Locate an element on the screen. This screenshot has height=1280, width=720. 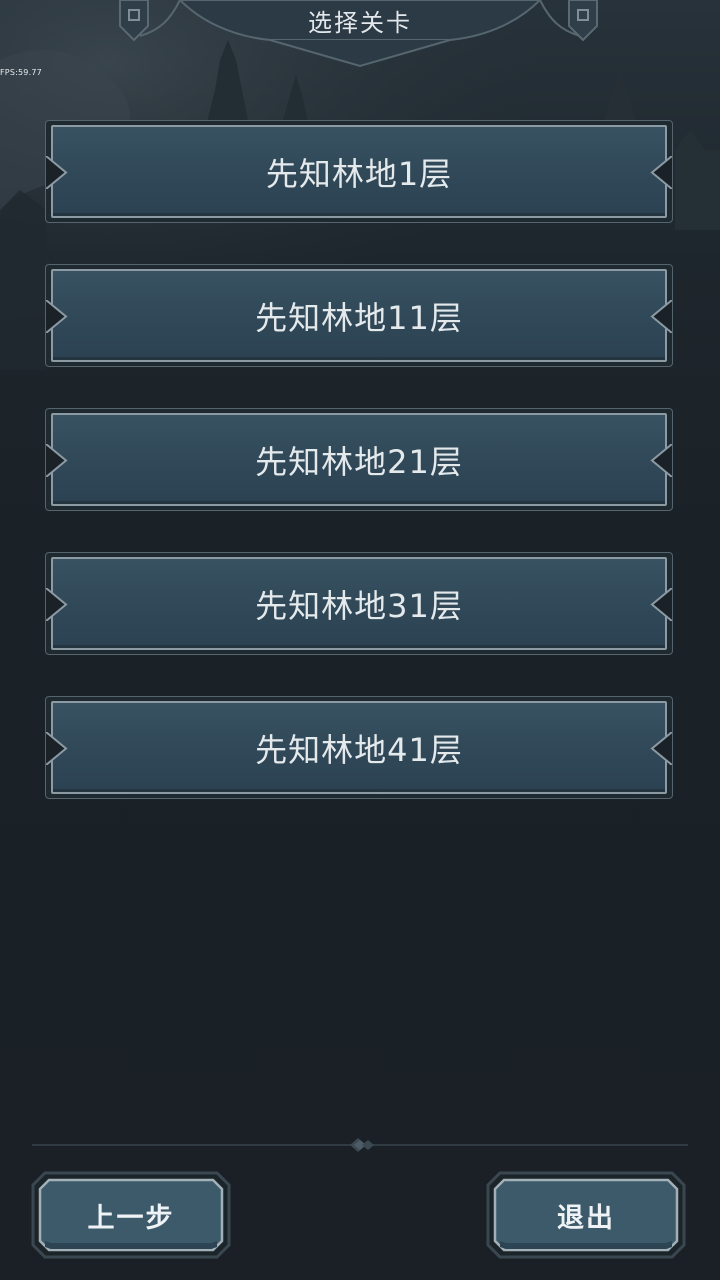
level-button-21: 先知林地21层 is located at coordinates (359, 459).